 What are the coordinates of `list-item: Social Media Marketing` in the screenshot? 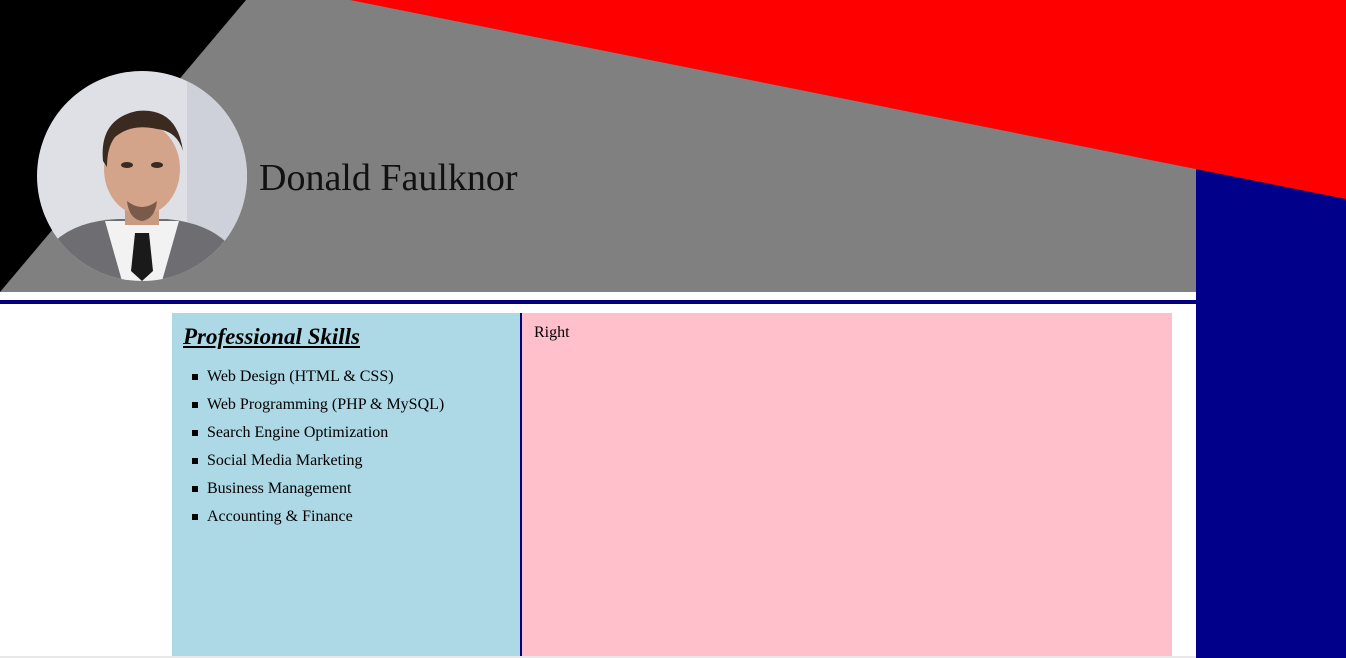 It's located at (317, 461).